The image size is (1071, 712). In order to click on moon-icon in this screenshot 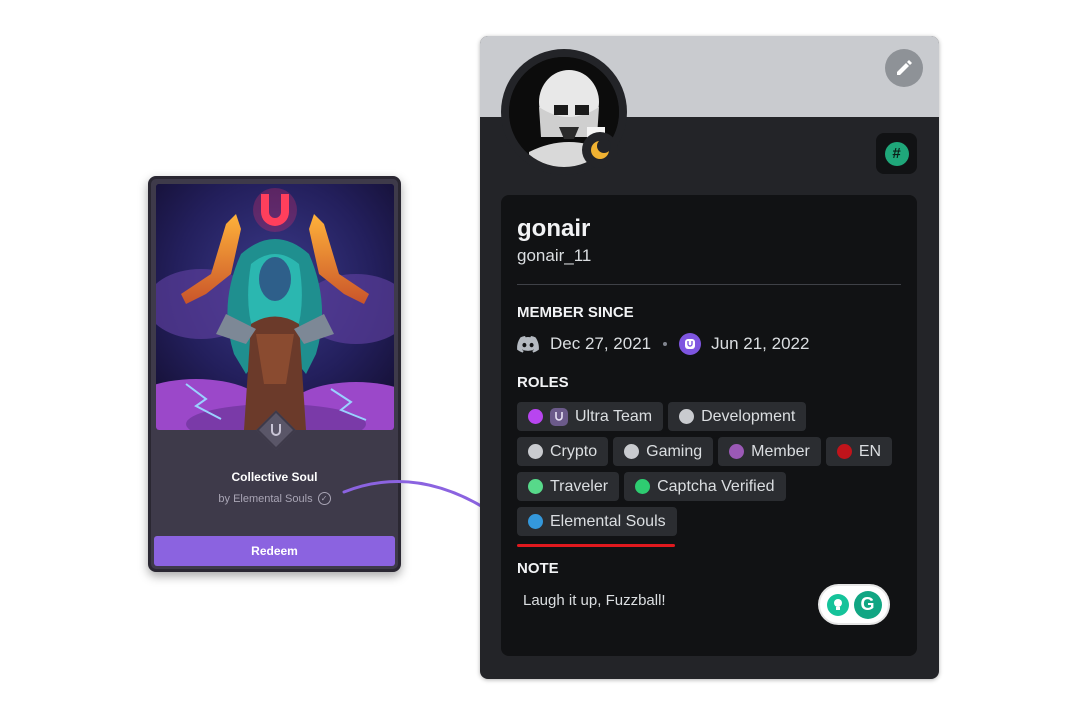, I will do `click(601, 149)`.